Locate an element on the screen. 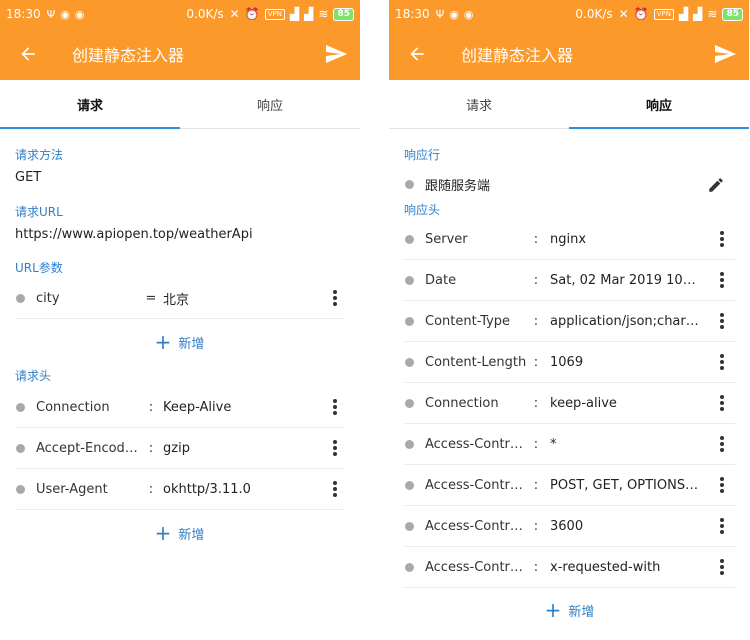 This screenshot has height=640, width=750. tab-bar: 请求 响应 is located at coordinates (180, 104).